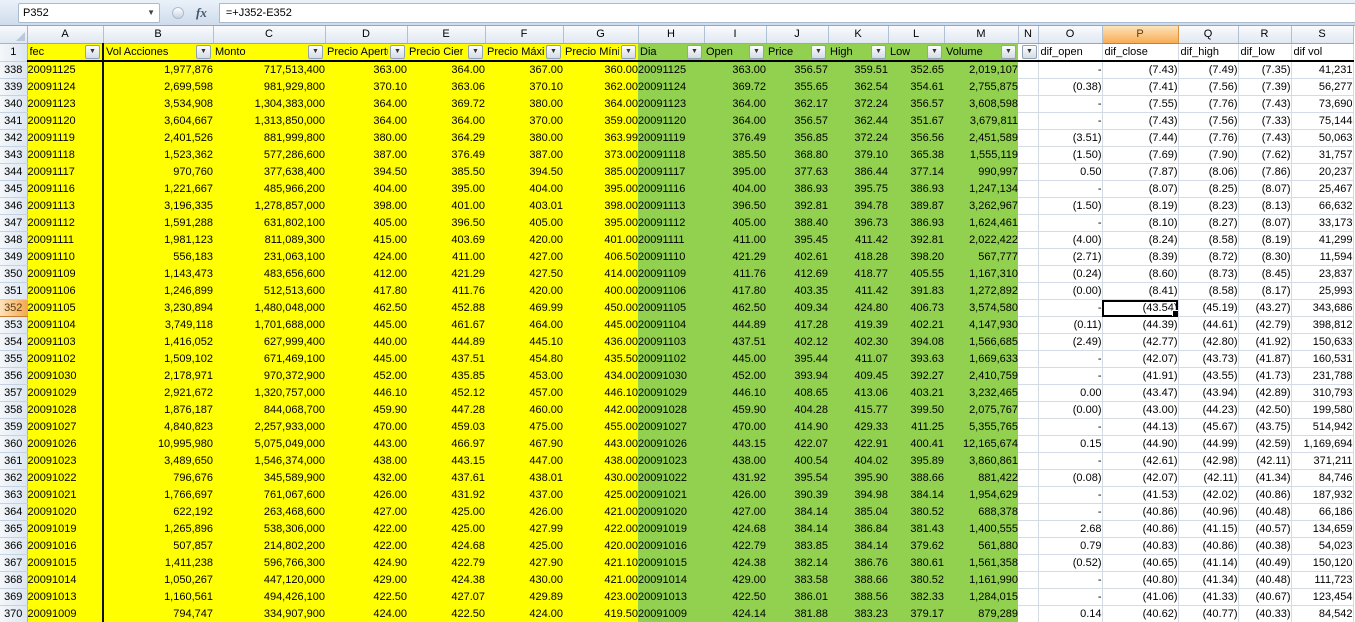 The height and width of the screenshot is (622, 1355). I want to click on cell-P365: (40.86), so click(1140, 529).